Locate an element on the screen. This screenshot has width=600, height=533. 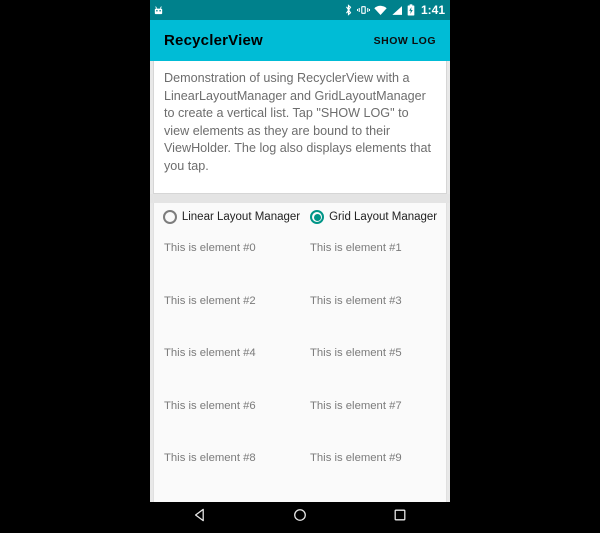
list-item: This is element #9 is located at coordinates (373, 467).